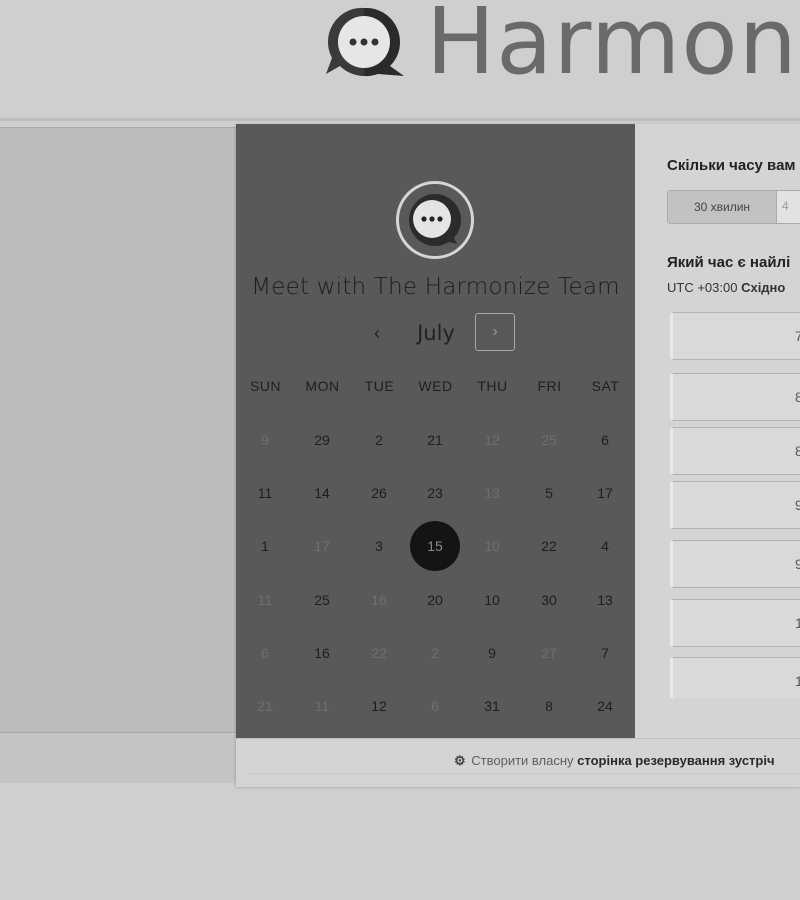 The height and width of the screenshot is (900, 800). I want to click on calendar-day: 8, so click(549, 706).